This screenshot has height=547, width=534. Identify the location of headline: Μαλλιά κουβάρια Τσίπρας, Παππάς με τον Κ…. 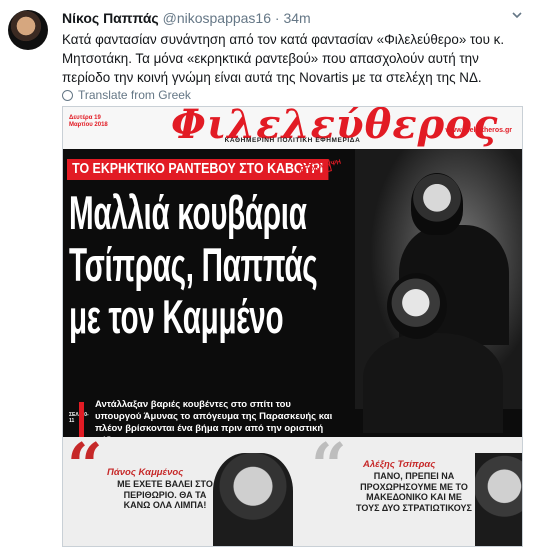
(193, 264).